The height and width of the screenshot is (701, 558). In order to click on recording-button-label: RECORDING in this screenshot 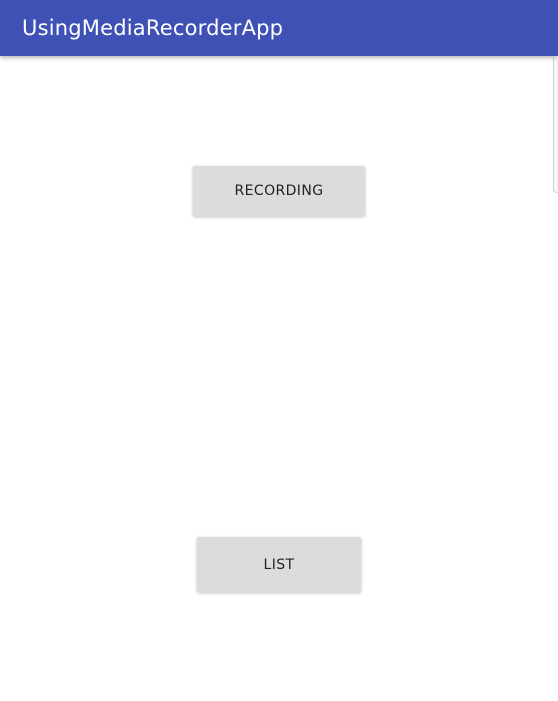, I will do `click(279, 191)`.